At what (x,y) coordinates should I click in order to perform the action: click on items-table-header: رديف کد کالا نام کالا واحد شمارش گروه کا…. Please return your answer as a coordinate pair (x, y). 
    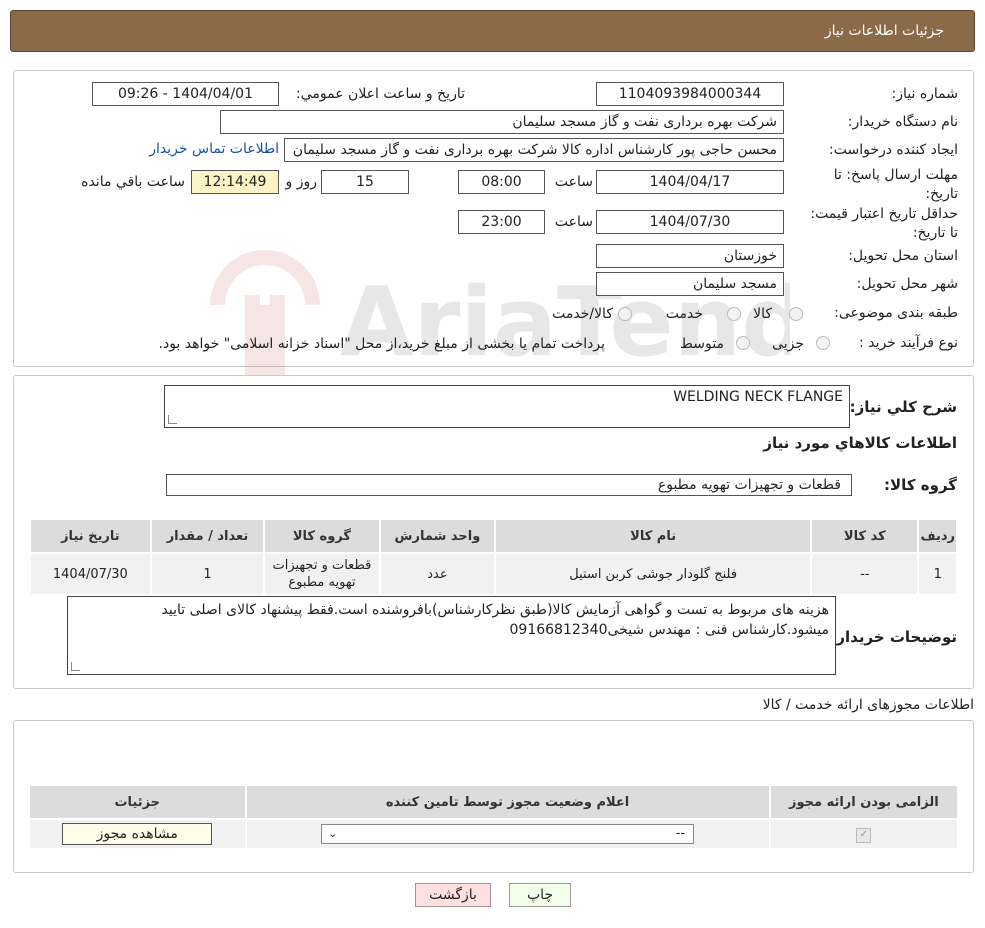
    Looking at the image, I should click on (493, 536).